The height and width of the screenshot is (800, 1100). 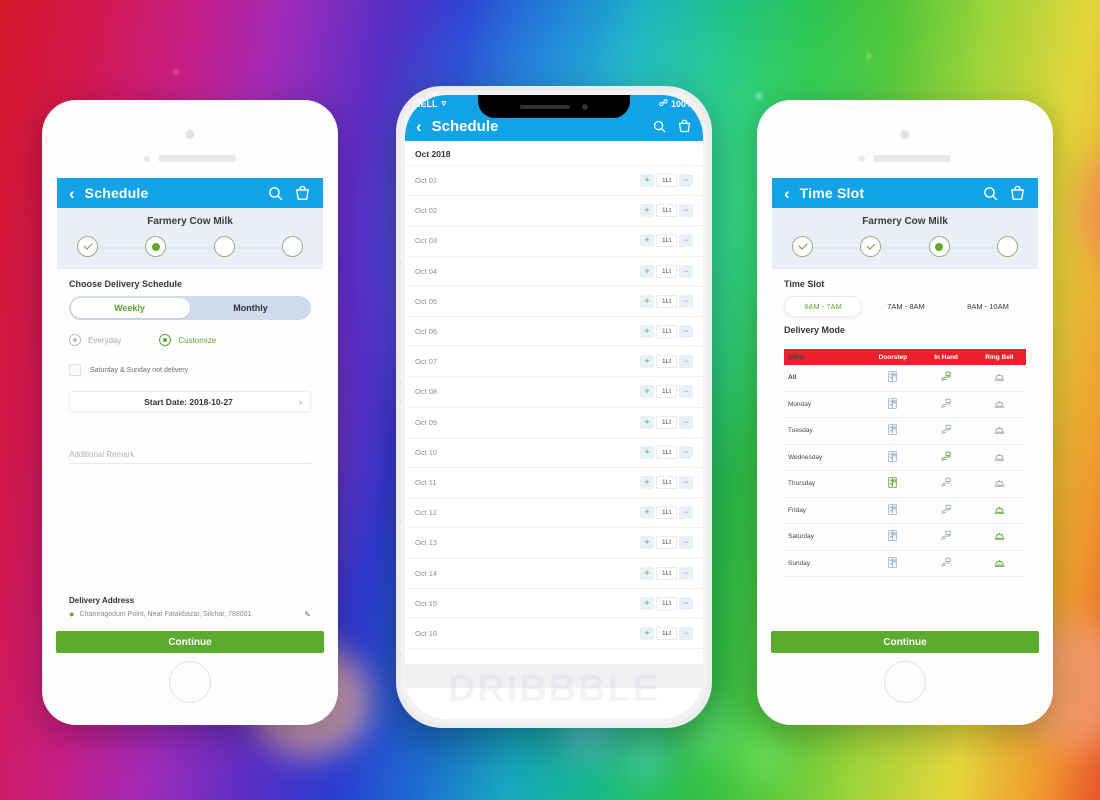 What do you see at coordinates (190, 363) in the screenshot?
I see `weekend-checkbox-row: Saturday & Sunday not delivery` at bounding box center [190, 363].